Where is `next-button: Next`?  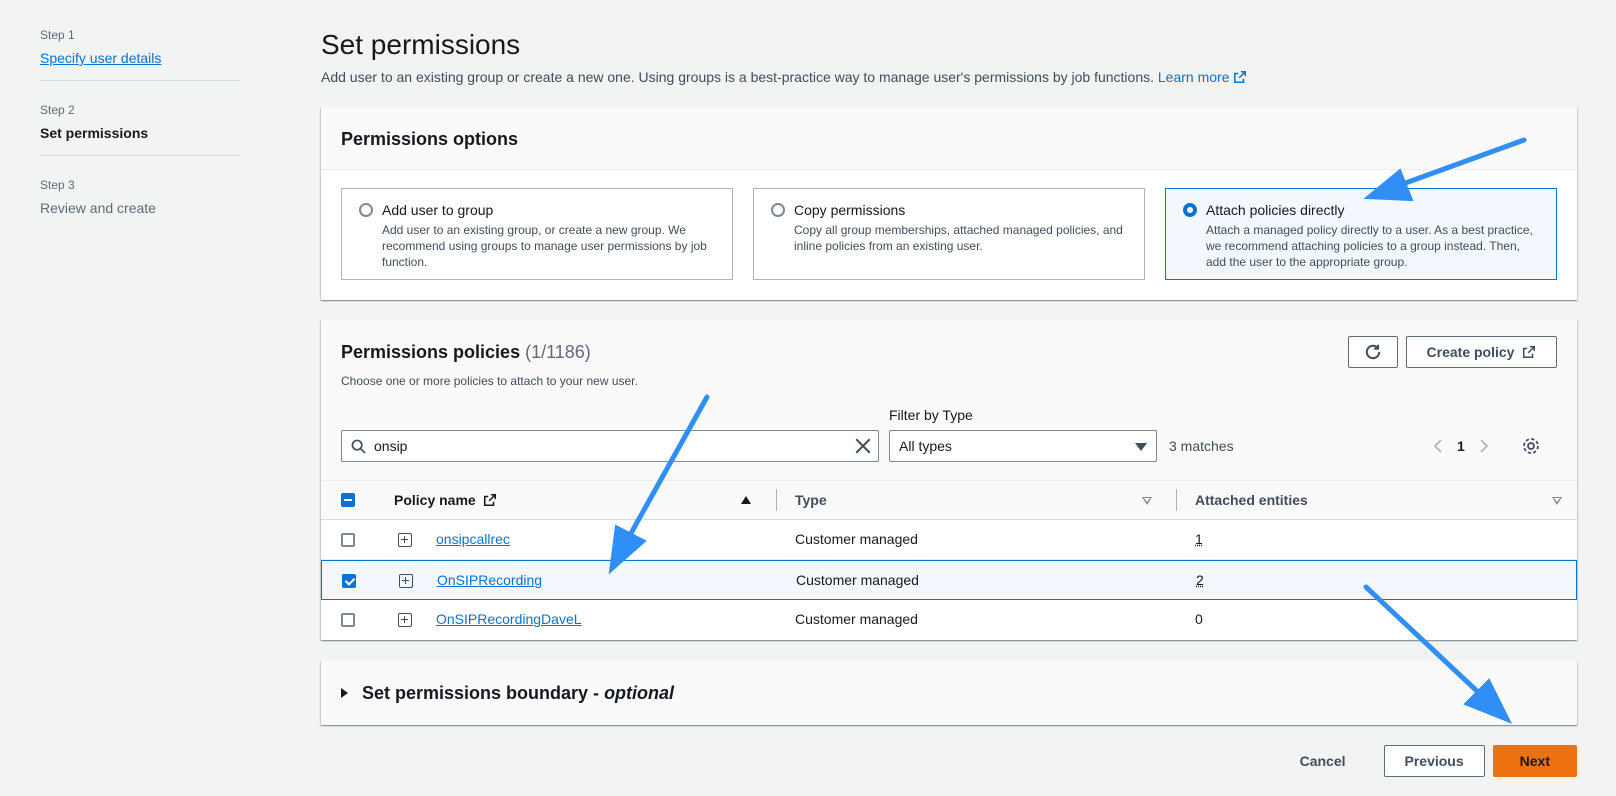
next-button: Next is located at coordinates (1534, 761).